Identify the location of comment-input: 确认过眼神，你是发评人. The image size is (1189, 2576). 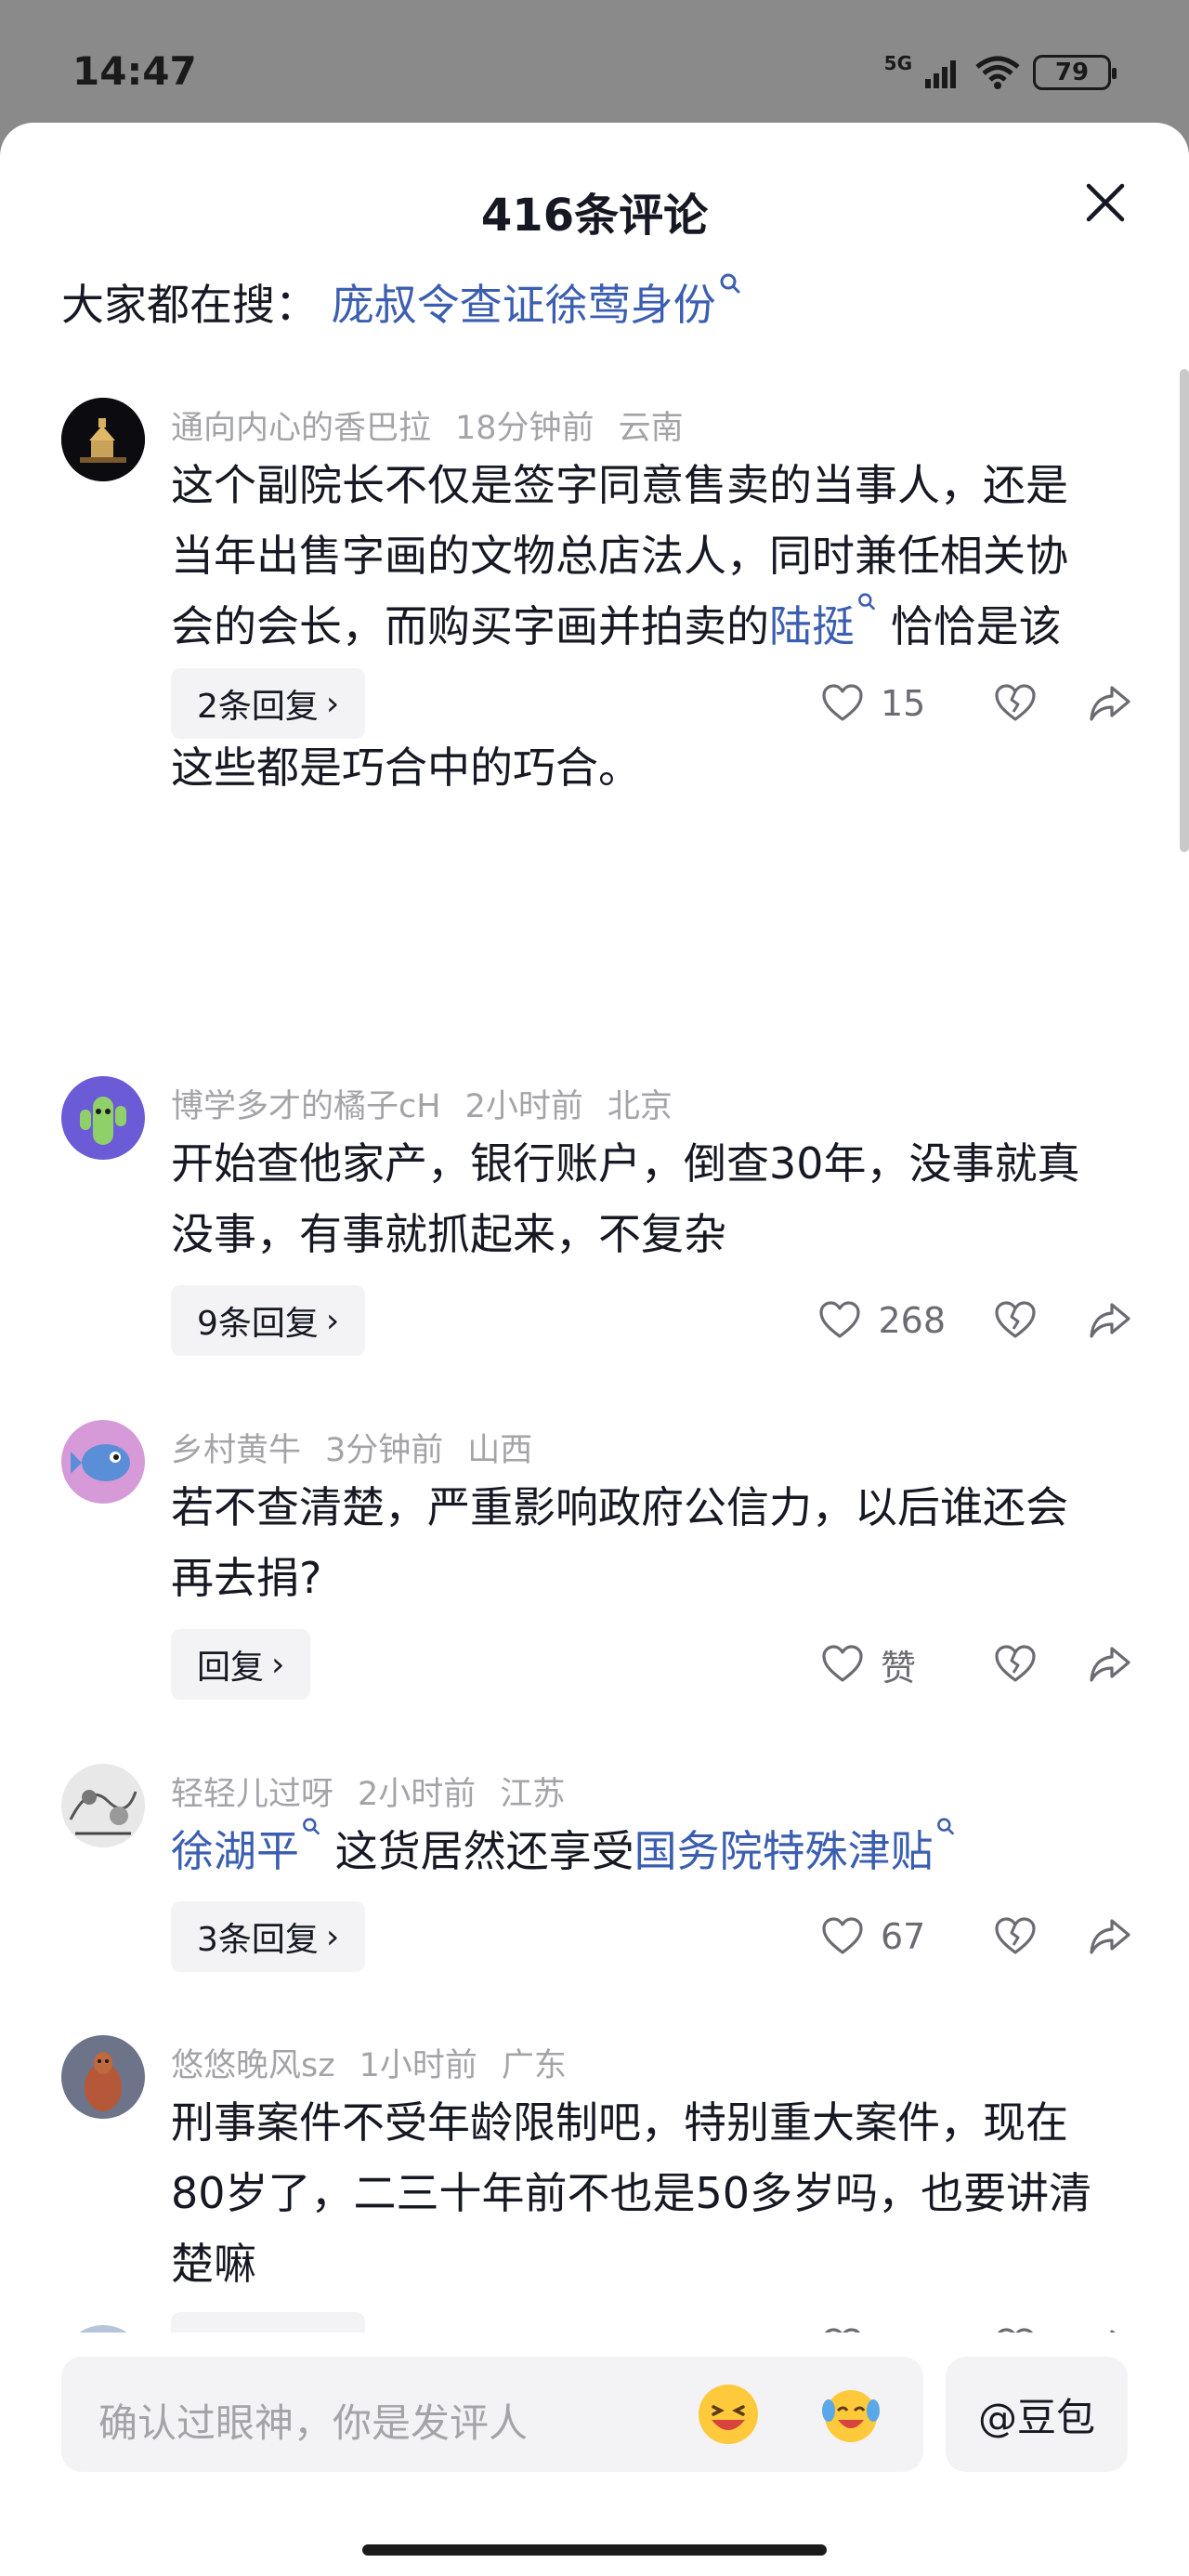
(492, 2414).